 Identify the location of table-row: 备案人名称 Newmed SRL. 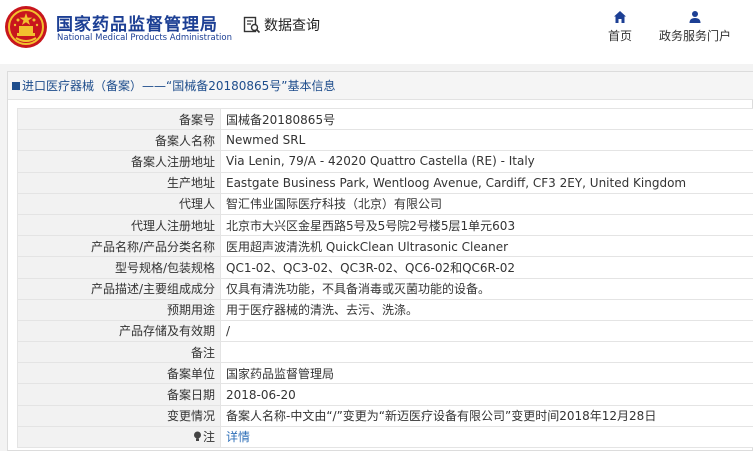
(385, 140).